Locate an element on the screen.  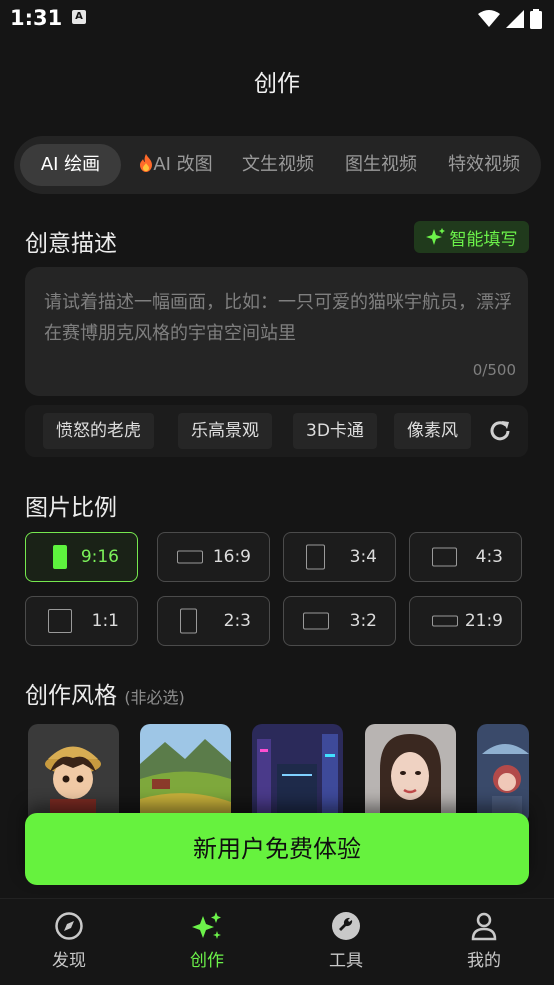
tab-text-video: 文生视频 is located at coordinates (278, 165).